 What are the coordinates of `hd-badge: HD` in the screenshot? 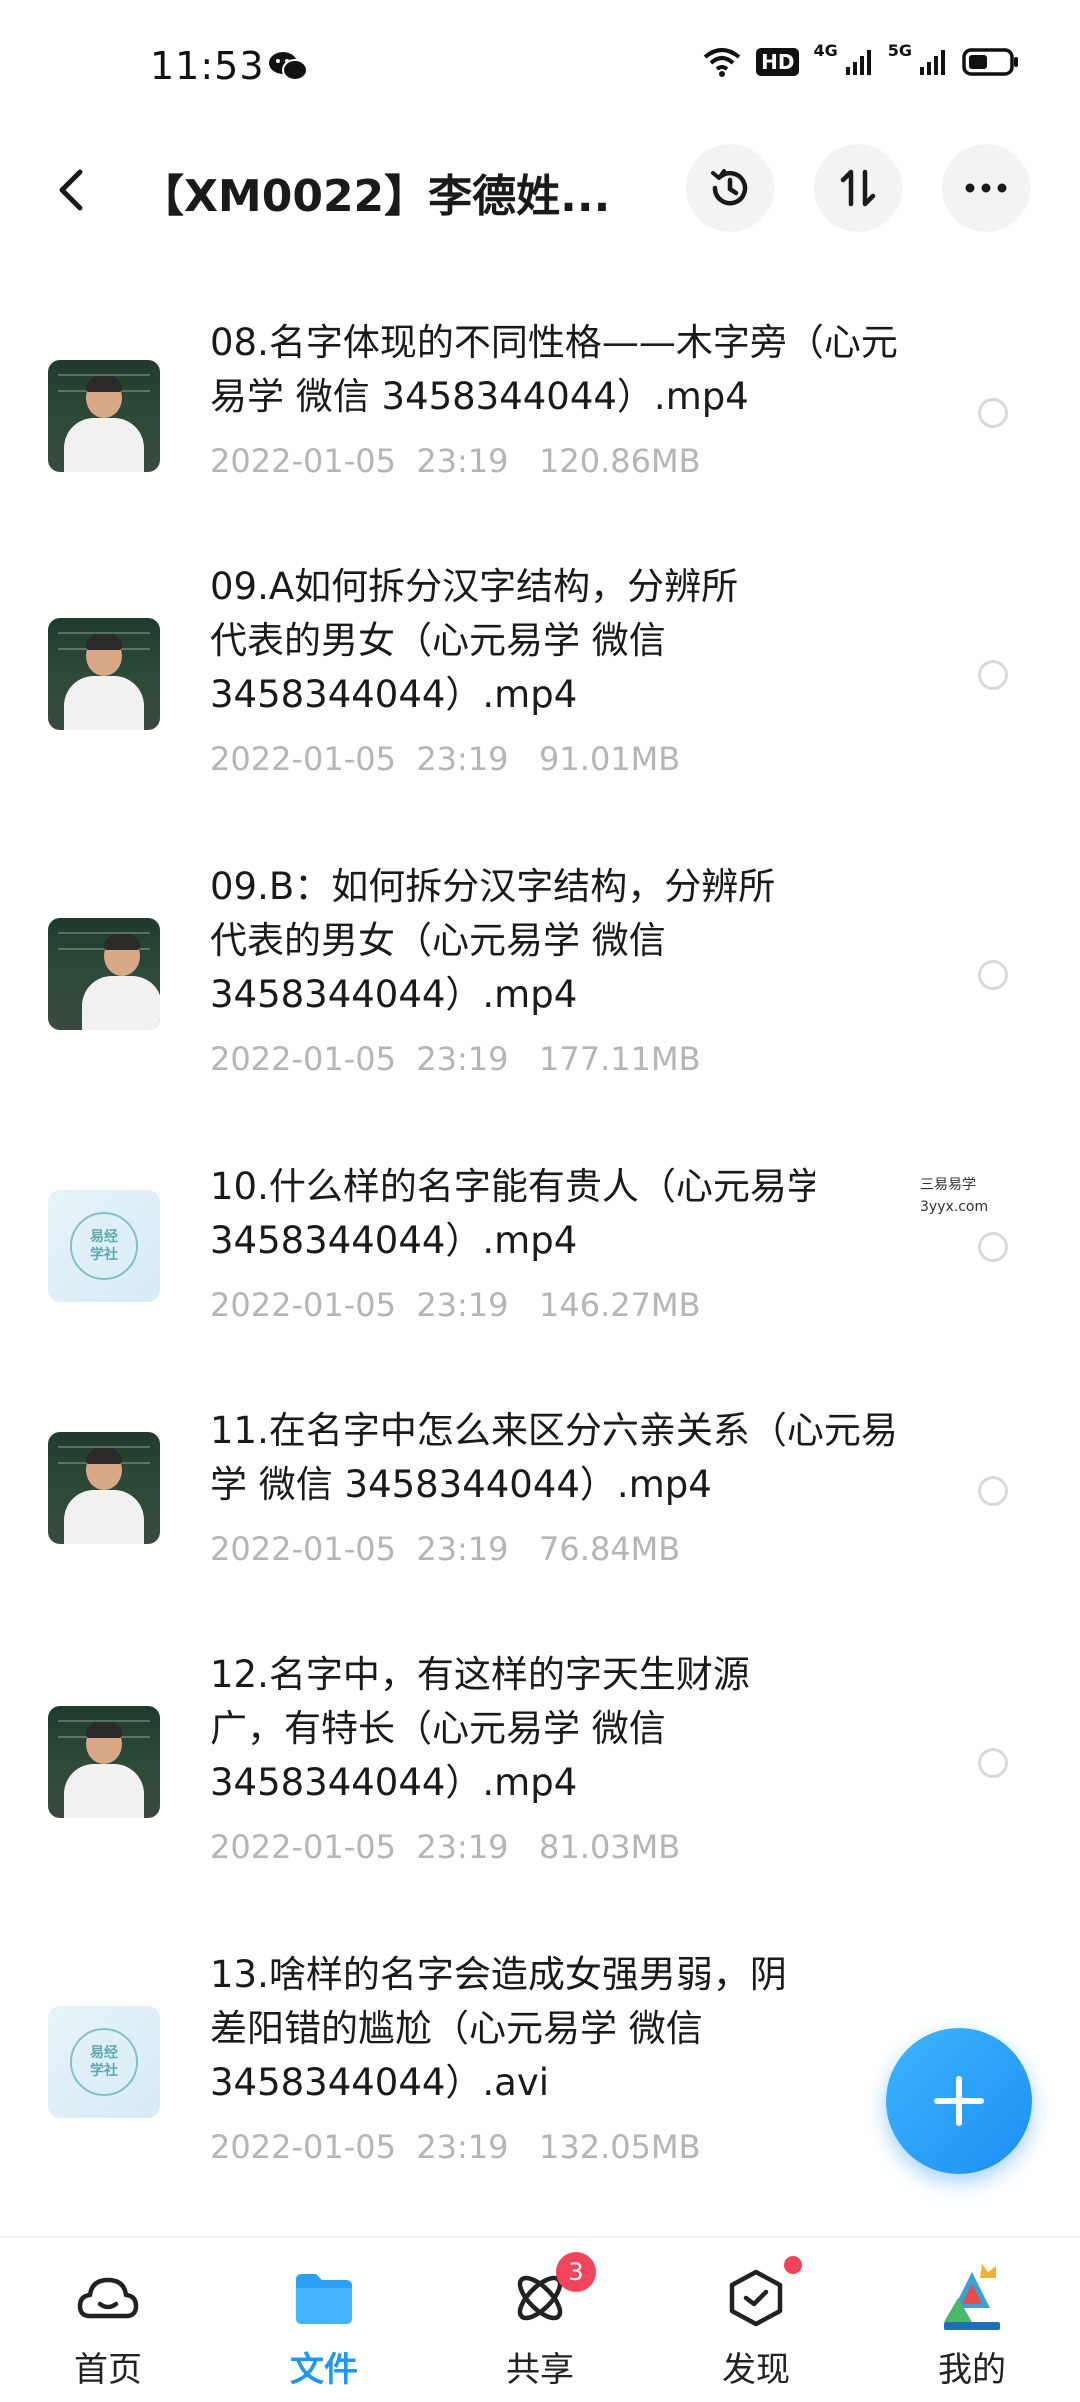 It's located at (778, 62).